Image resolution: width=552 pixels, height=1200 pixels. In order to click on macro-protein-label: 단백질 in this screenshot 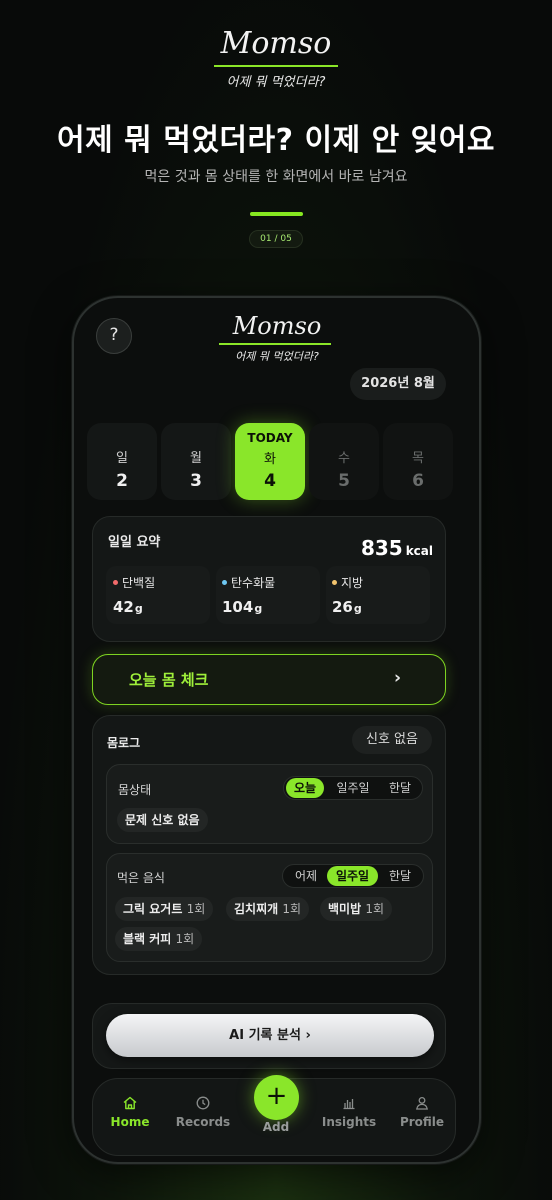, I will do `click(134, 582)`.